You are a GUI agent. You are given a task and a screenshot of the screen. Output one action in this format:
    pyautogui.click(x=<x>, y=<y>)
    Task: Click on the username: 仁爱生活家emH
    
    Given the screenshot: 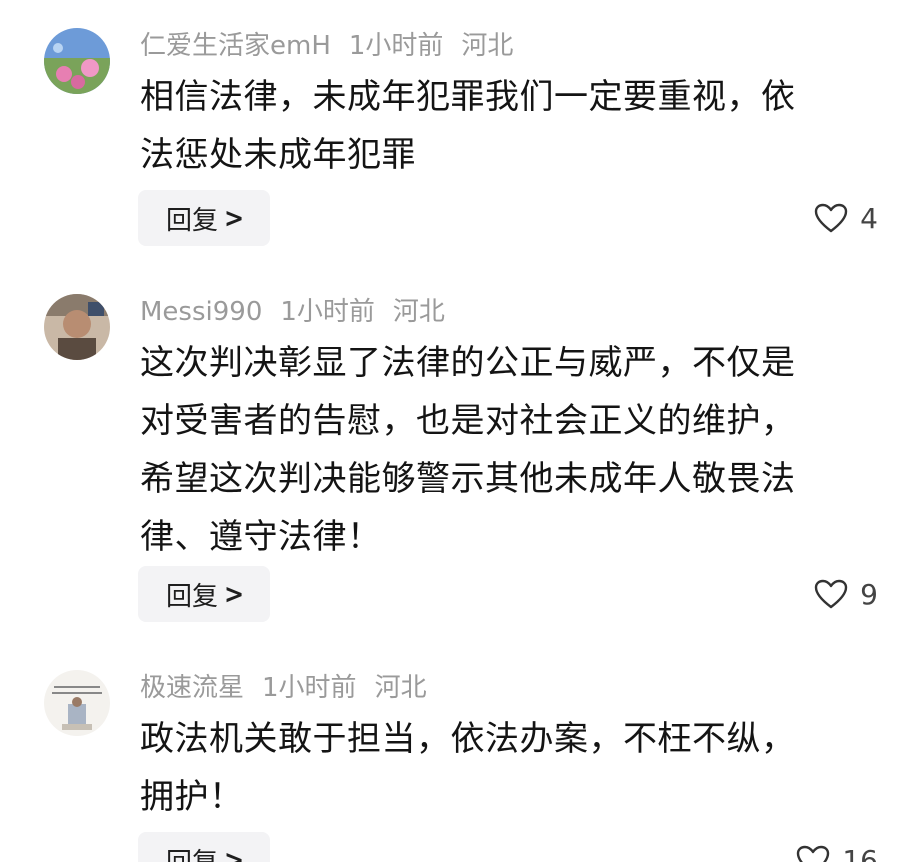 What is the action you would take?
    pyautogui.click(x=235, y=46)
    